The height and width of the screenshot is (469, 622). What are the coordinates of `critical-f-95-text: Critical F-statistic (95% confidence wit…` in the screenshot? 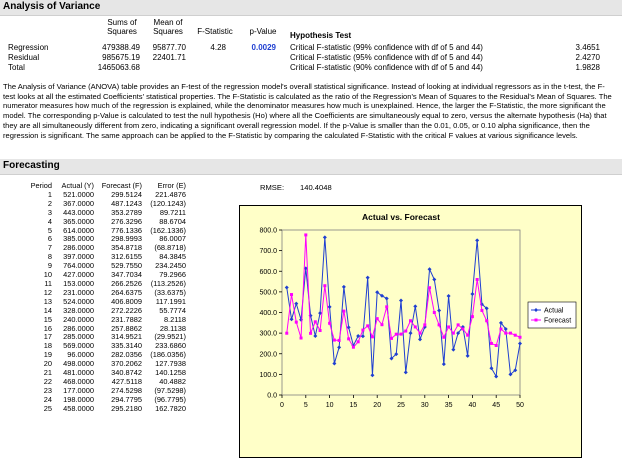 It's located at (386, 57).